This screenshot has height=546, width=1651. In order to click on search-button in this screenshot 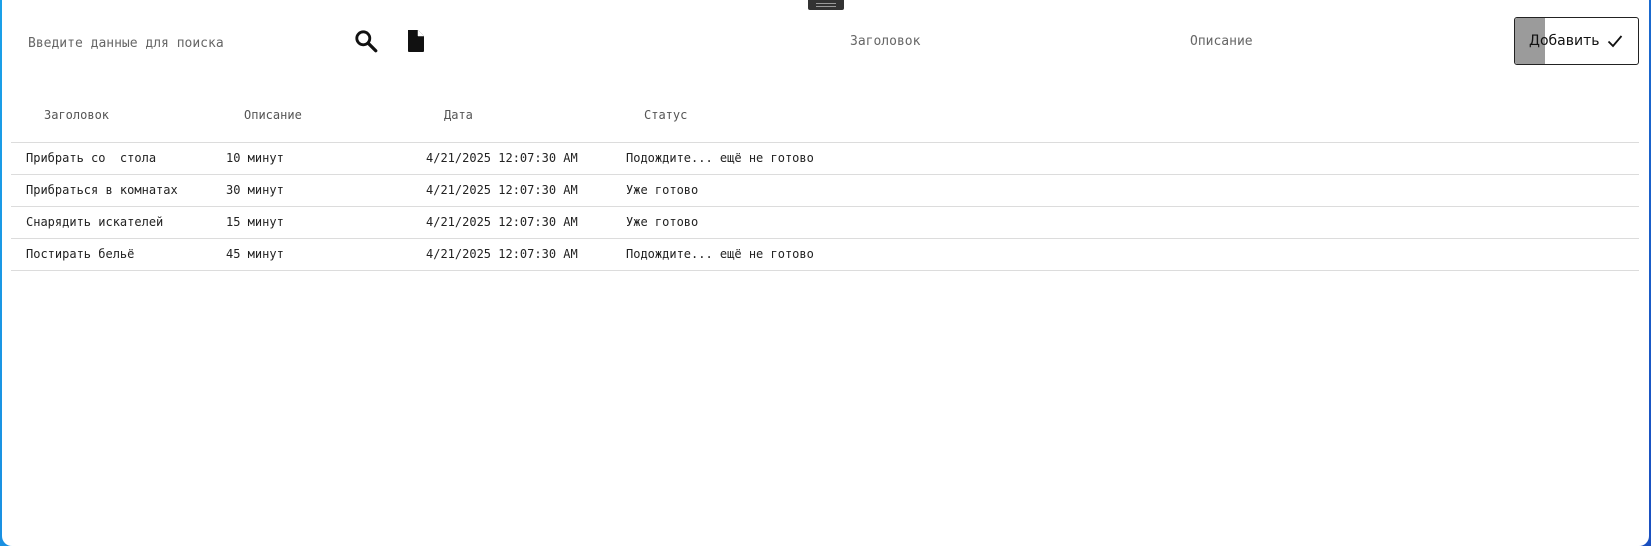, I will do `click(366, 41)`.